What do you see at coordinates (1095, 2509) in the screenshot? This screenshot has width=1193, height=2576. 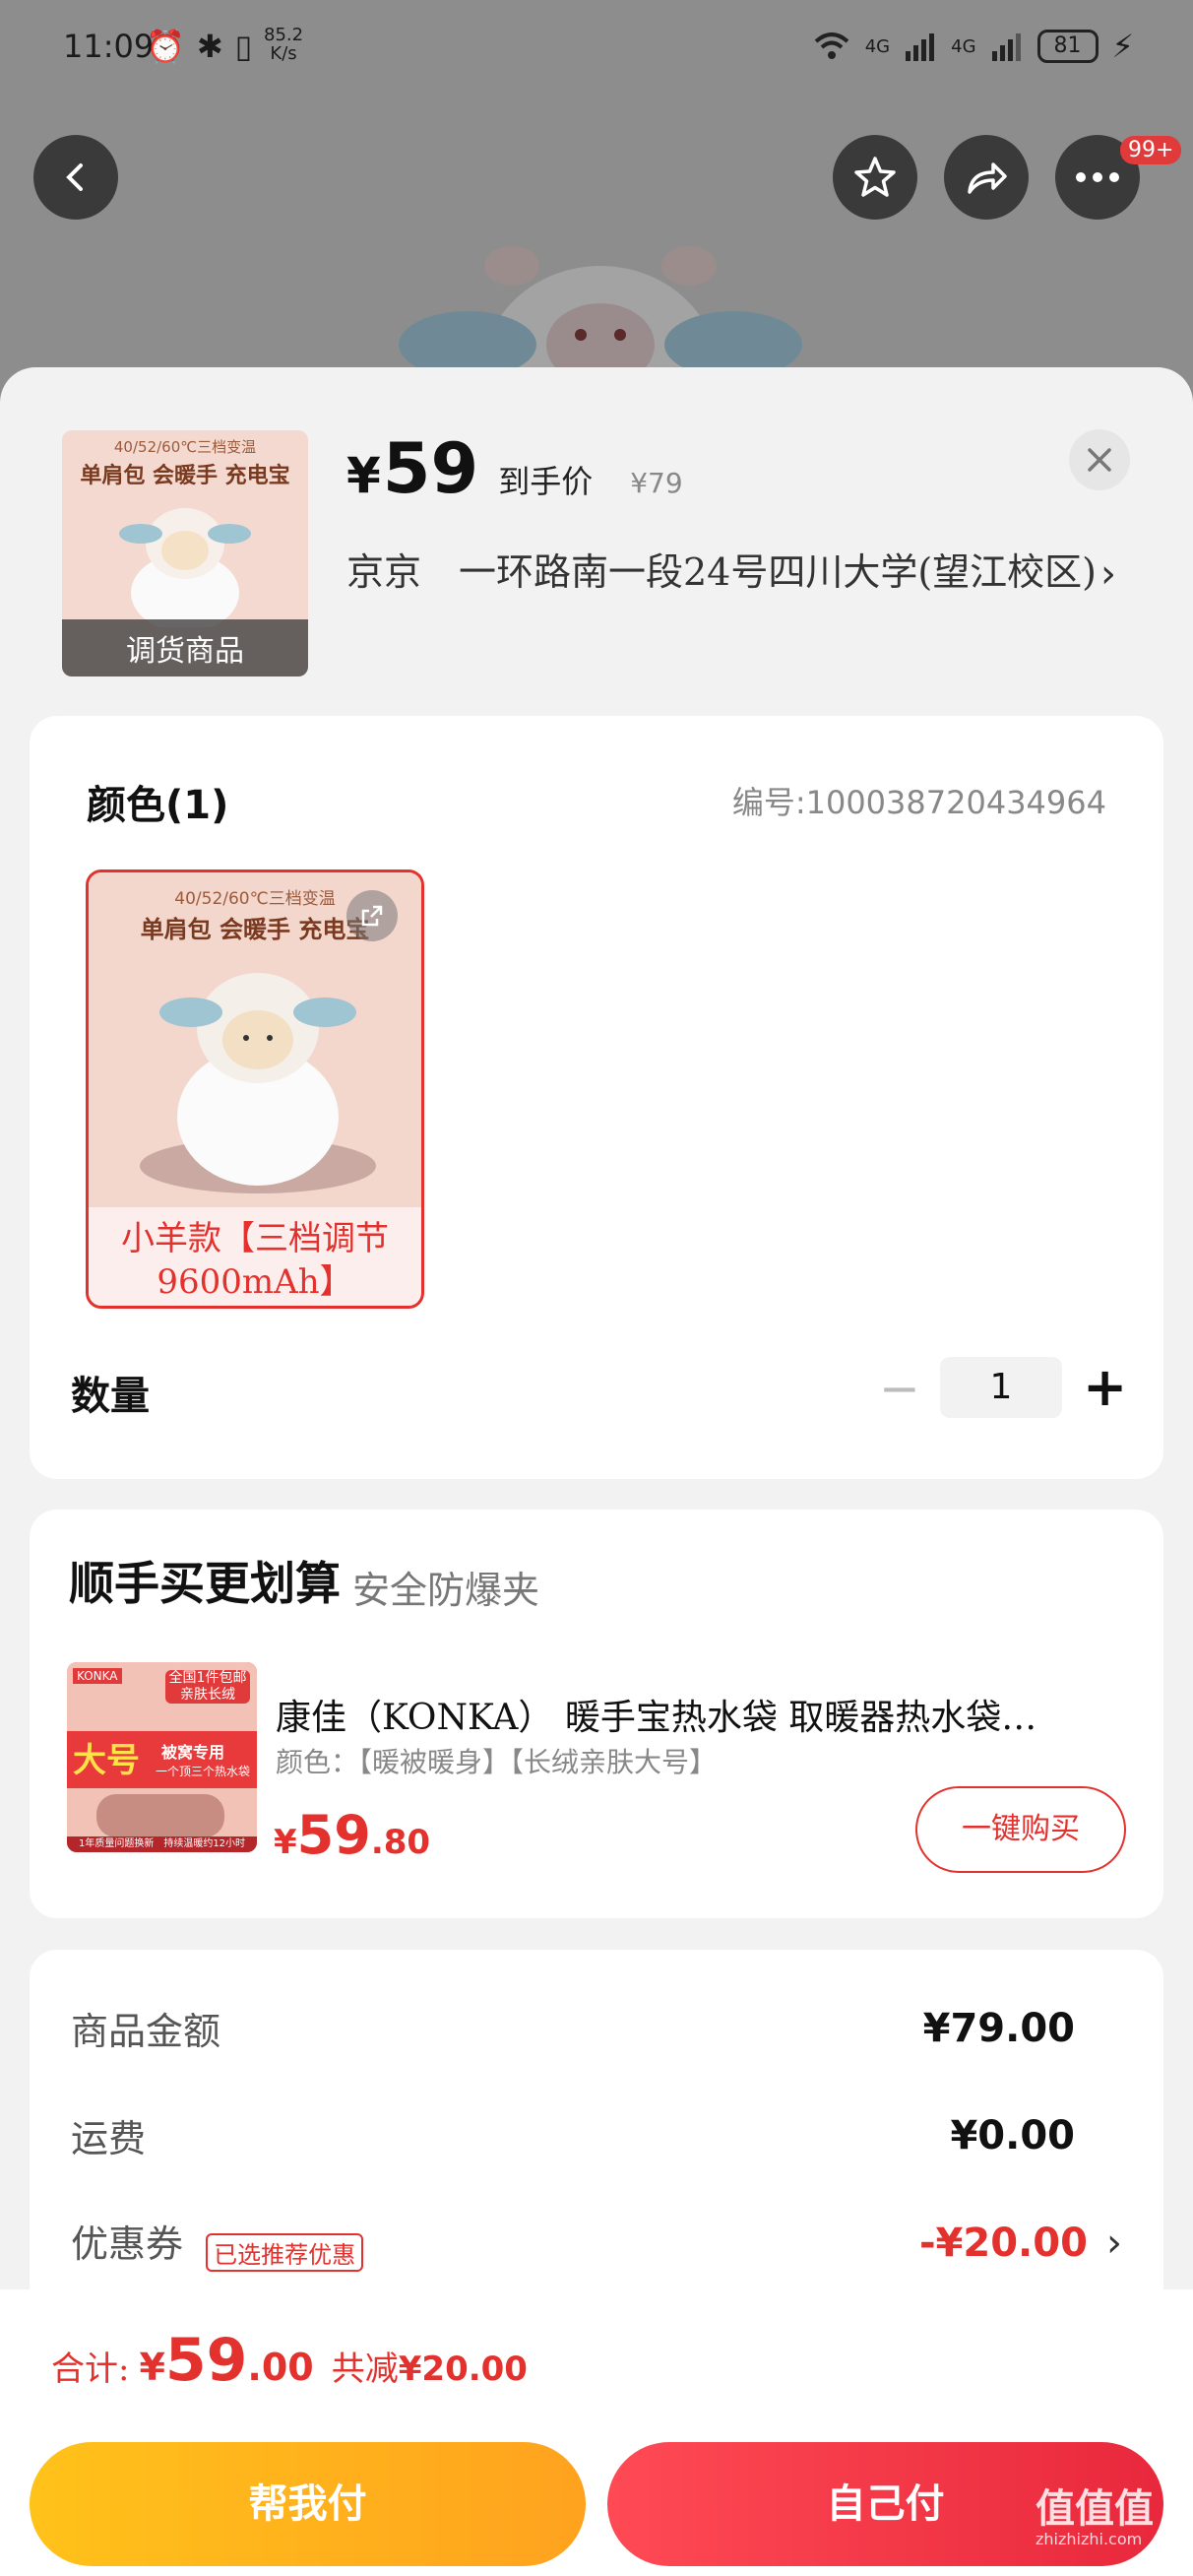 I see `watermark-text: 值值值` at bounding box center [1095, 2509].